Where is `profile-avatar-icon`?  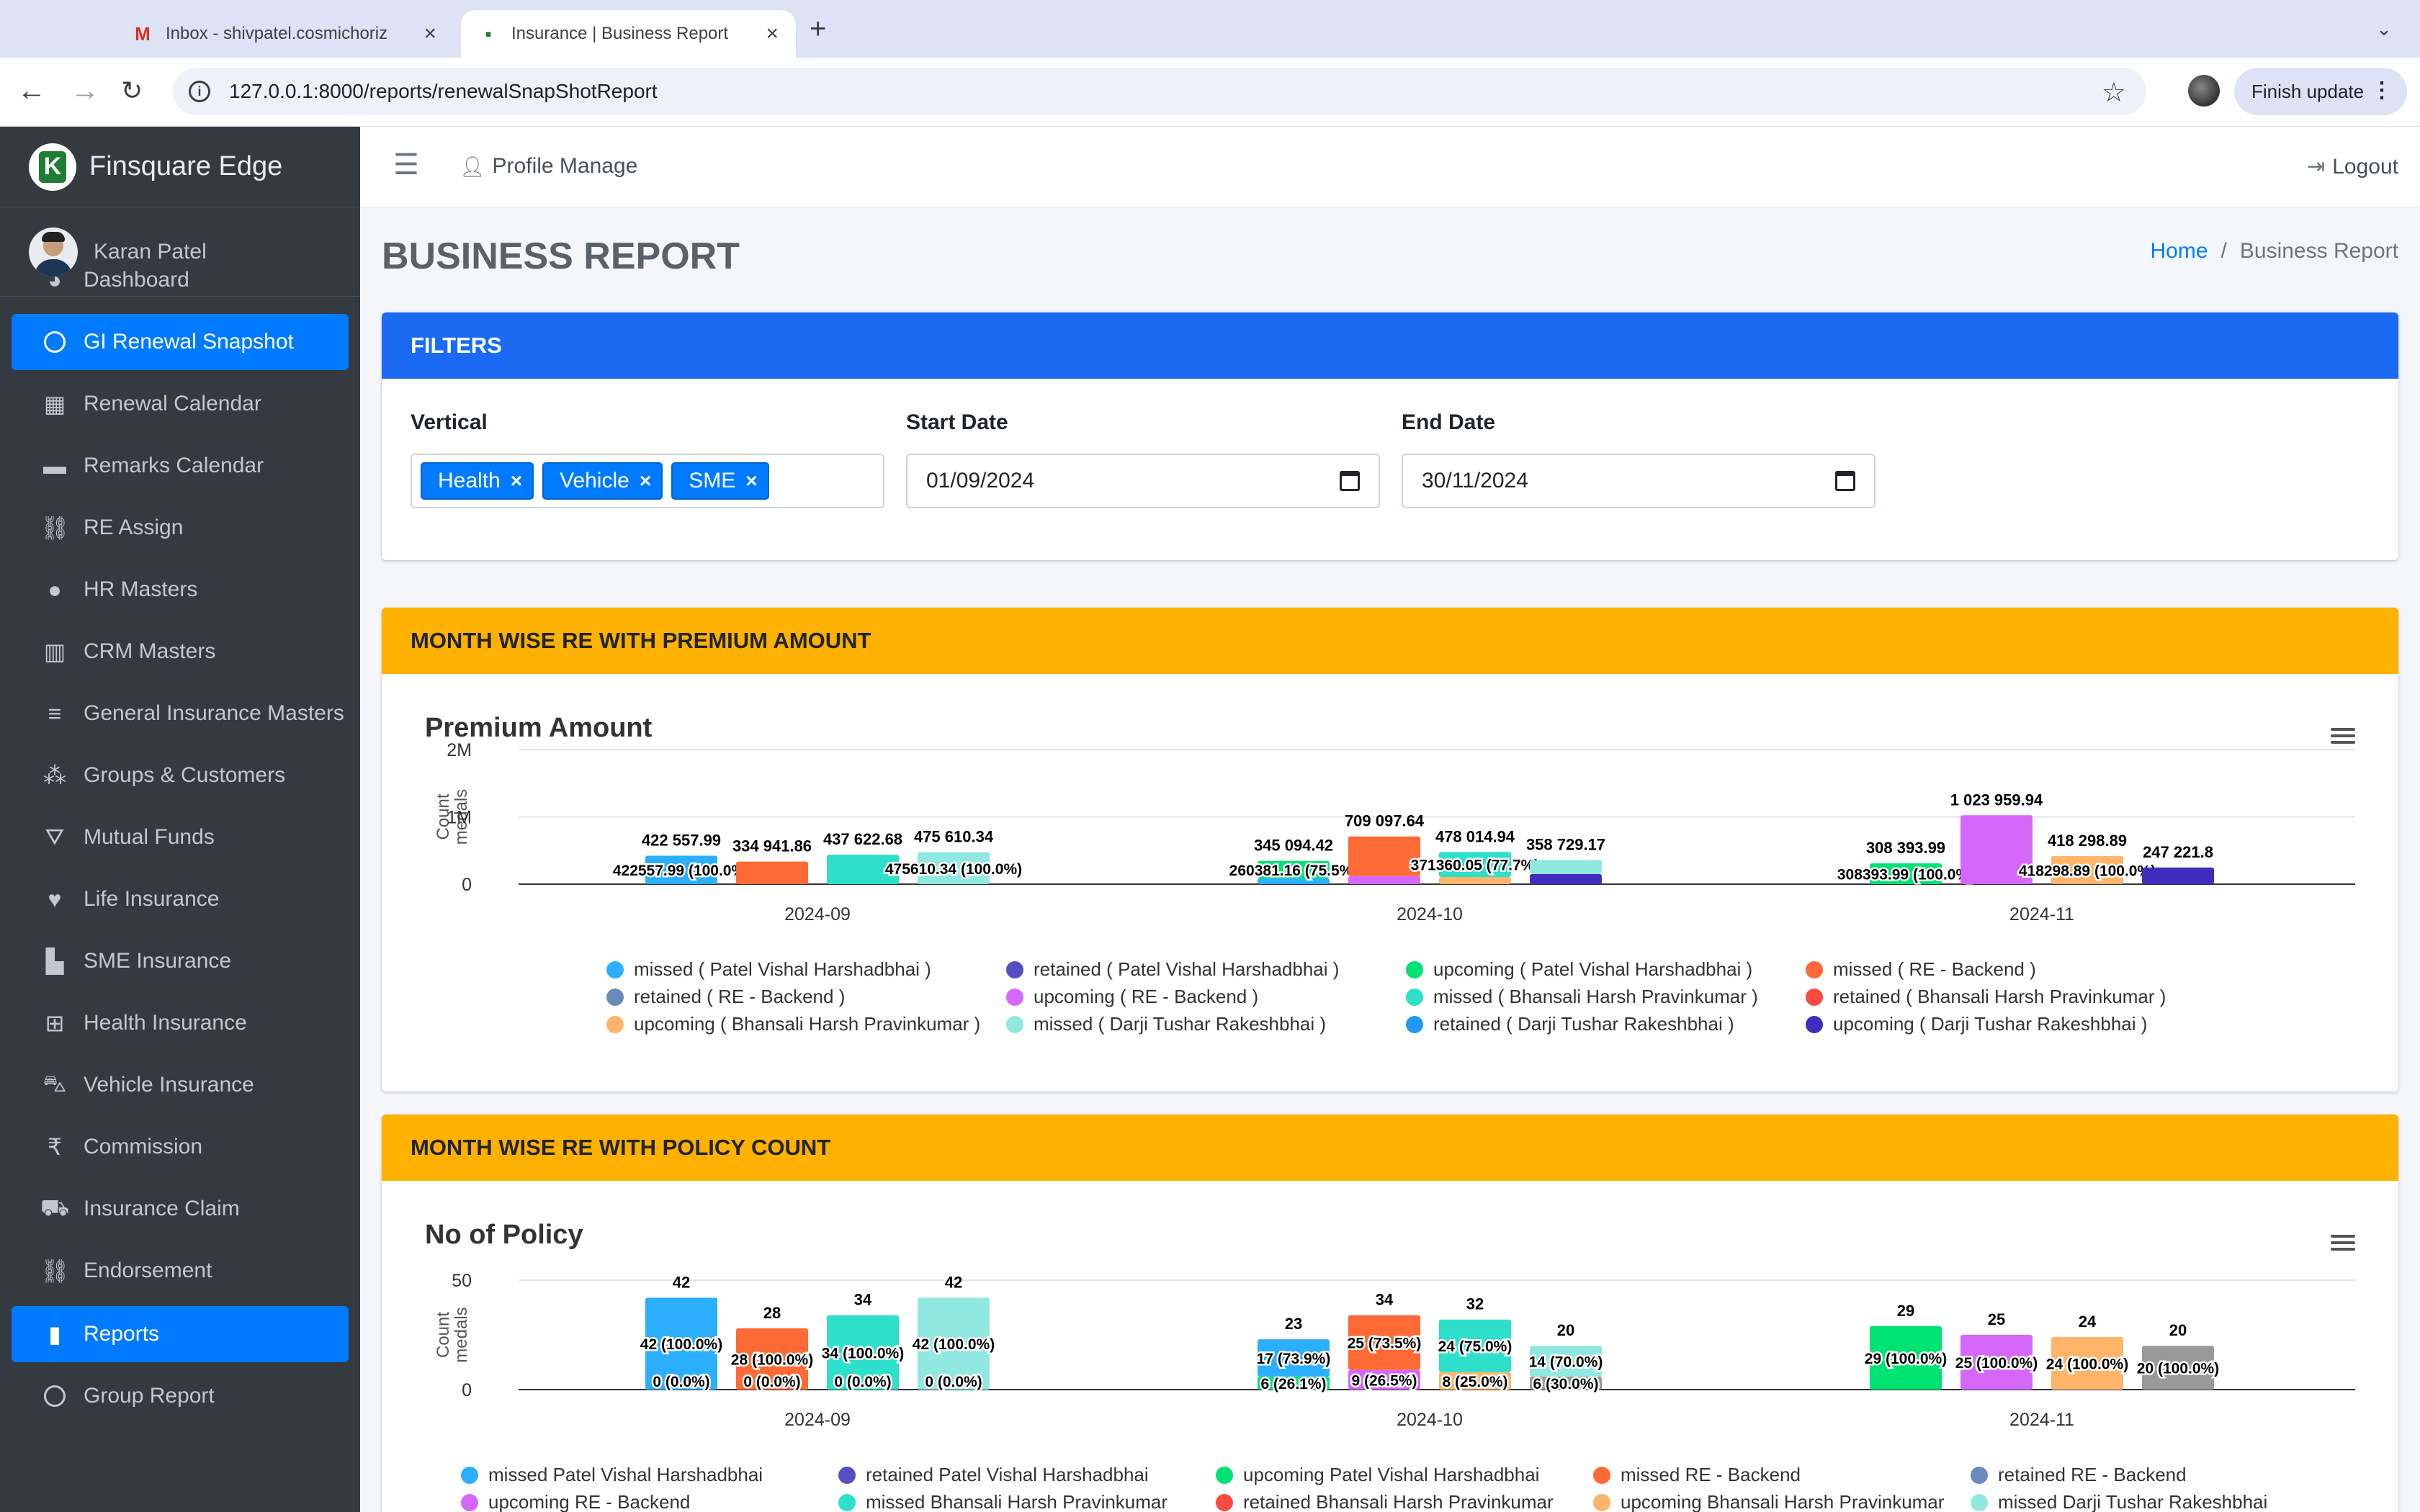
profile-avatar-icon is located at coordinates (2204, 91).